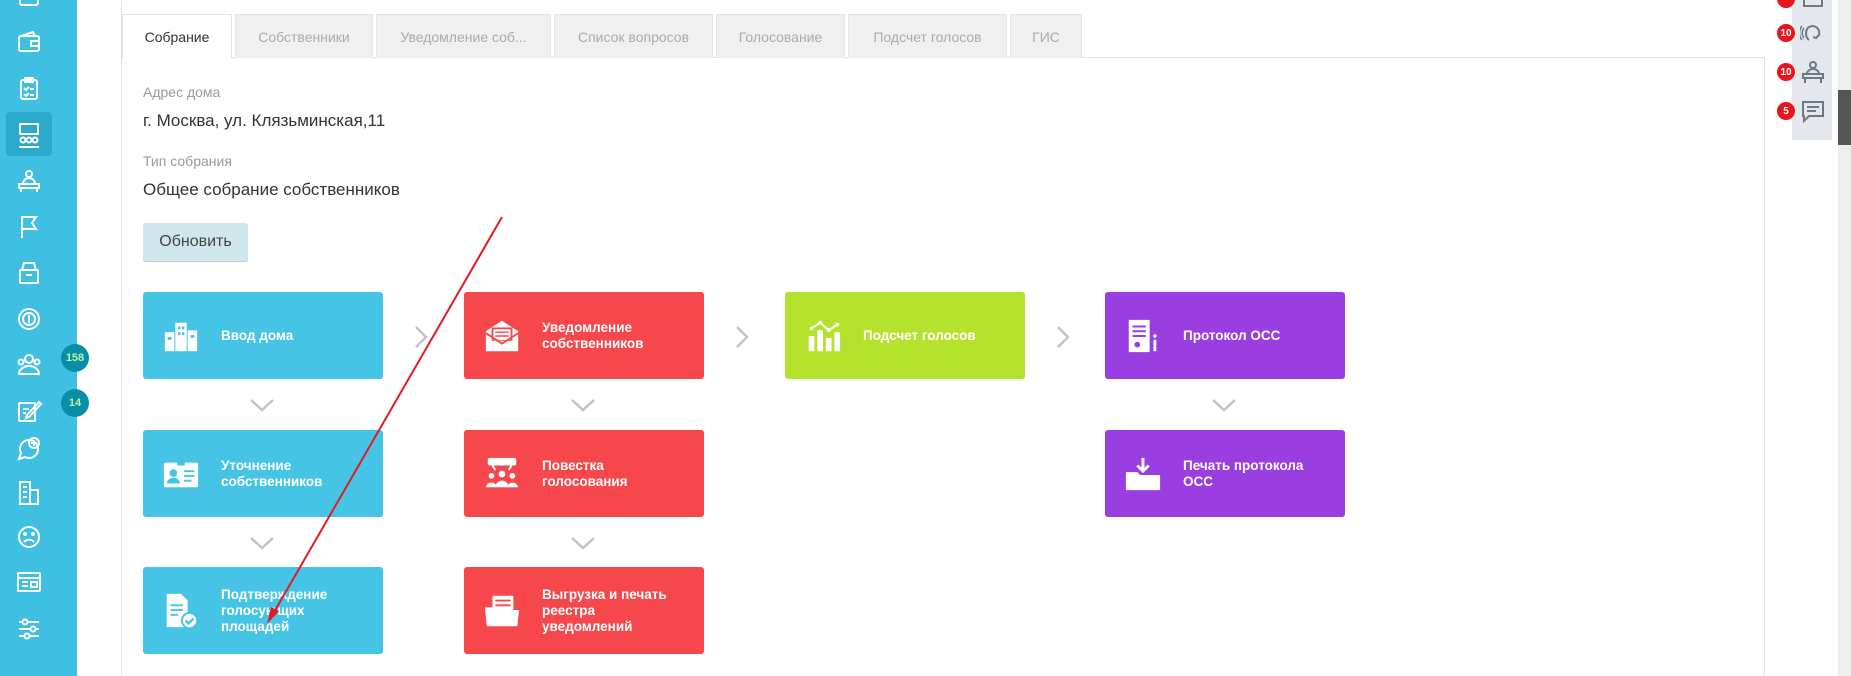 This screenshot has width=1851, height=676. I want to click on message-badge: 5, so click(1786, 111).